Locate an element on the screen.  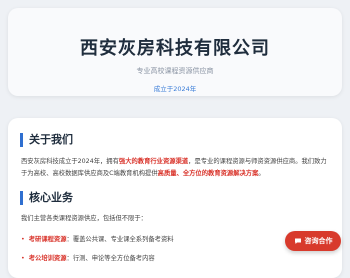
company-tagline: 专业高校课程资源供应商 is located at coordinates (175, 71).